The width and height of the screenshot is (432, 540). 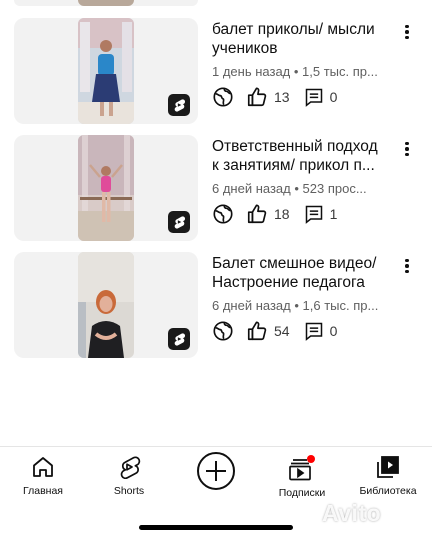 What do you see at coordinates (305, 48) in the screenshot?
I see `video-title-line2: учеников` at bounding box center [305, 48].